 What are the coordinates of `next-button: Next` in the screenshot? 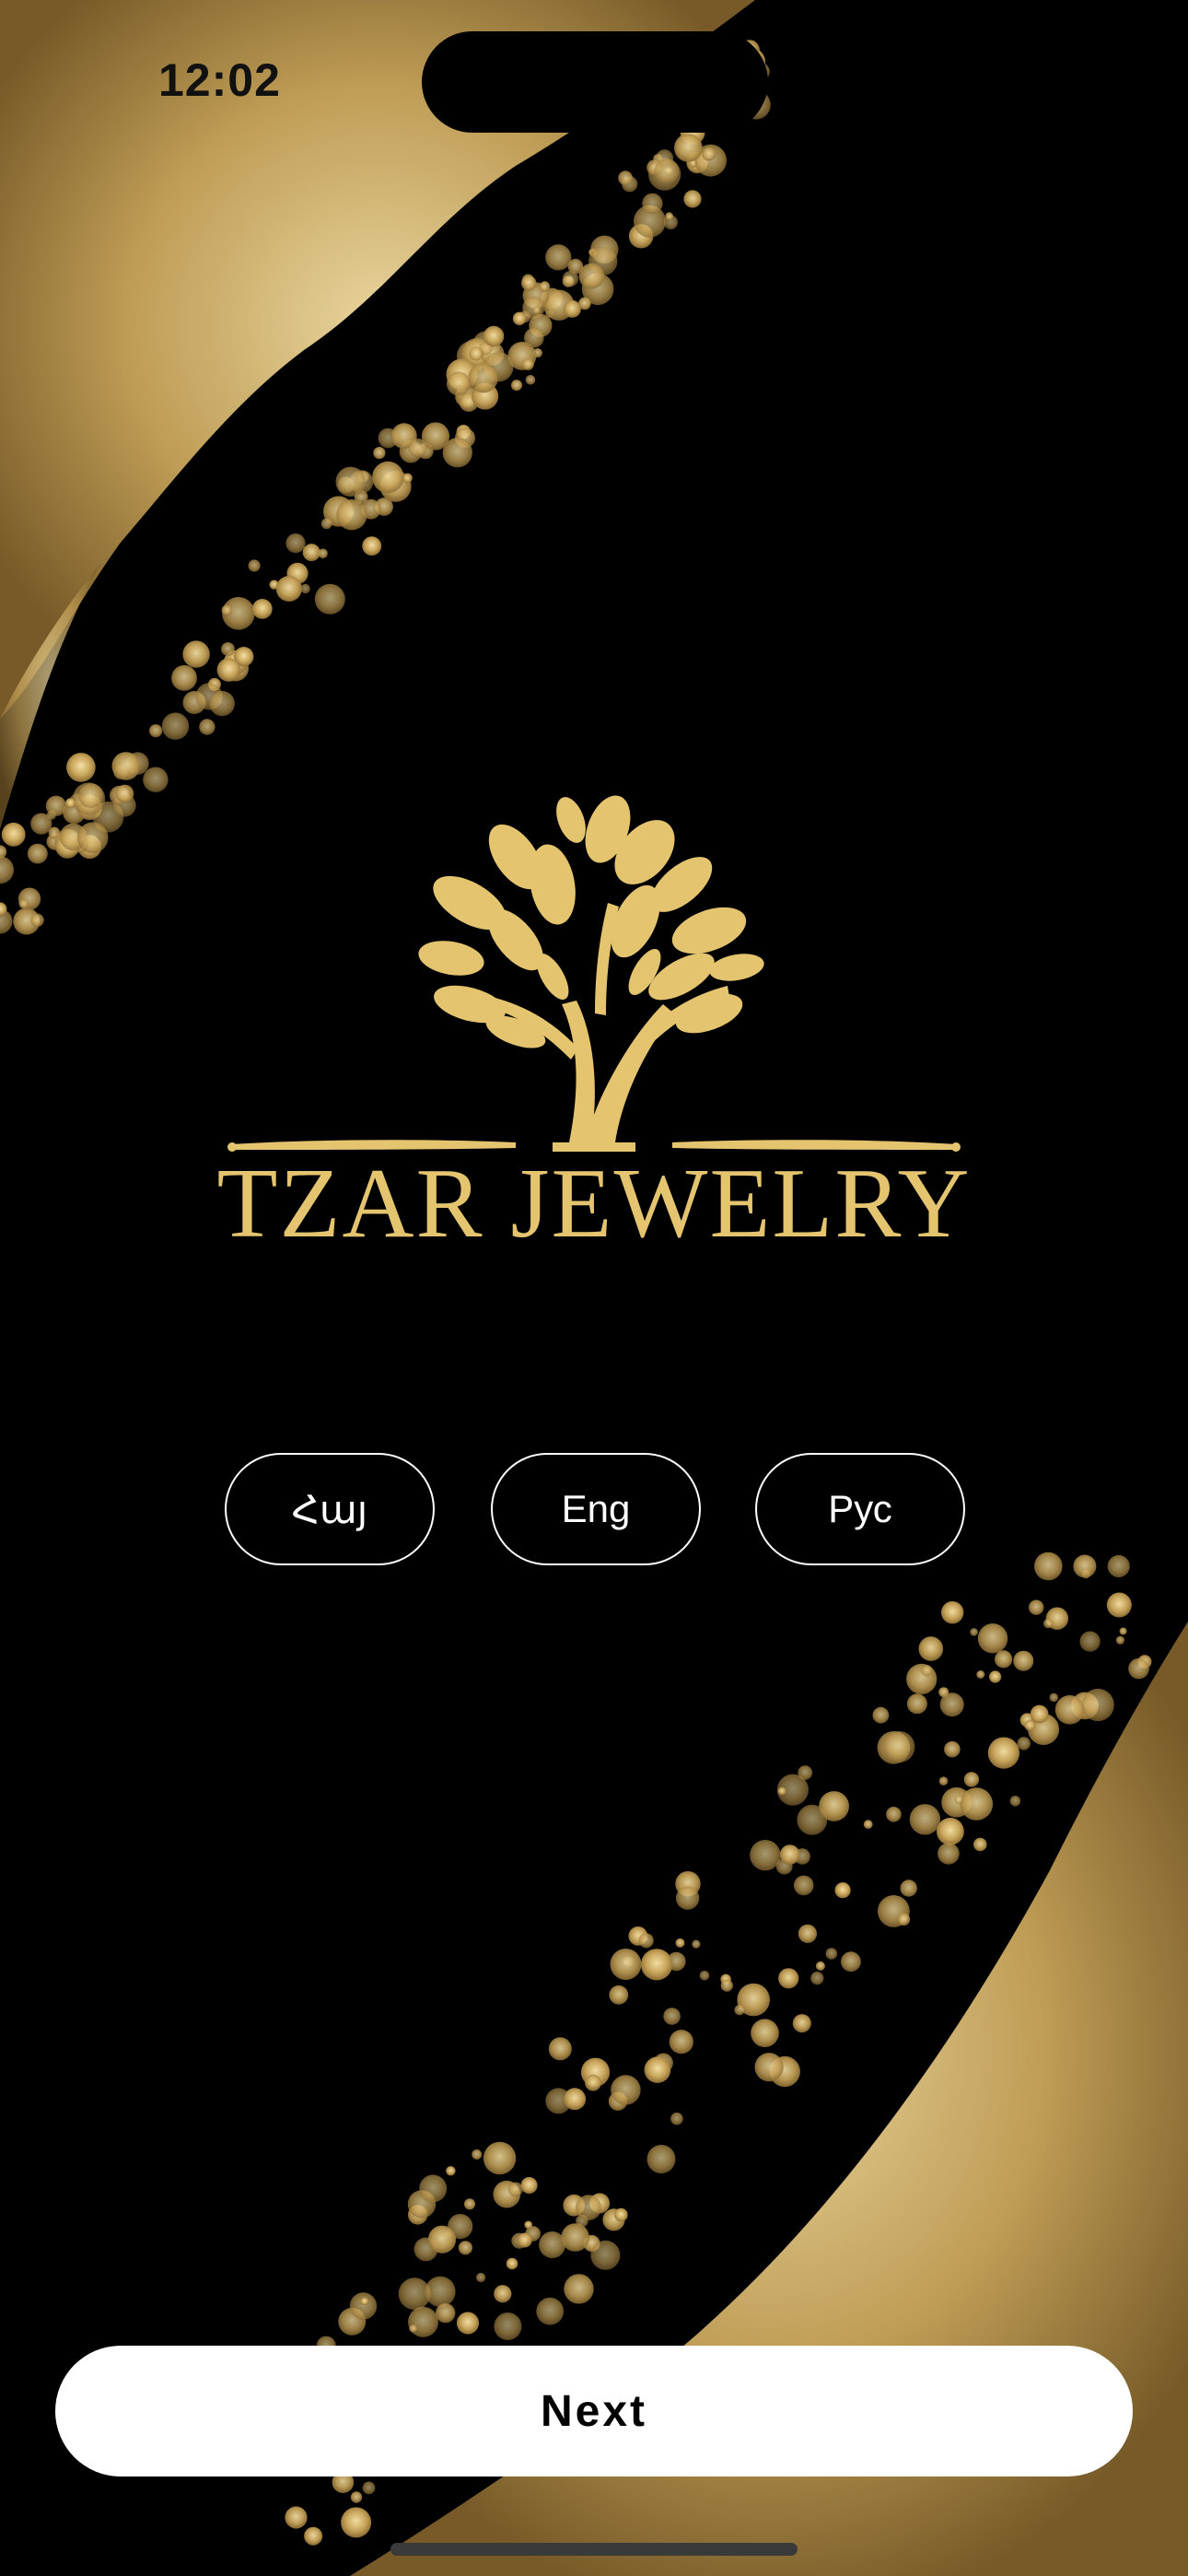 It's located at (594, 2411).